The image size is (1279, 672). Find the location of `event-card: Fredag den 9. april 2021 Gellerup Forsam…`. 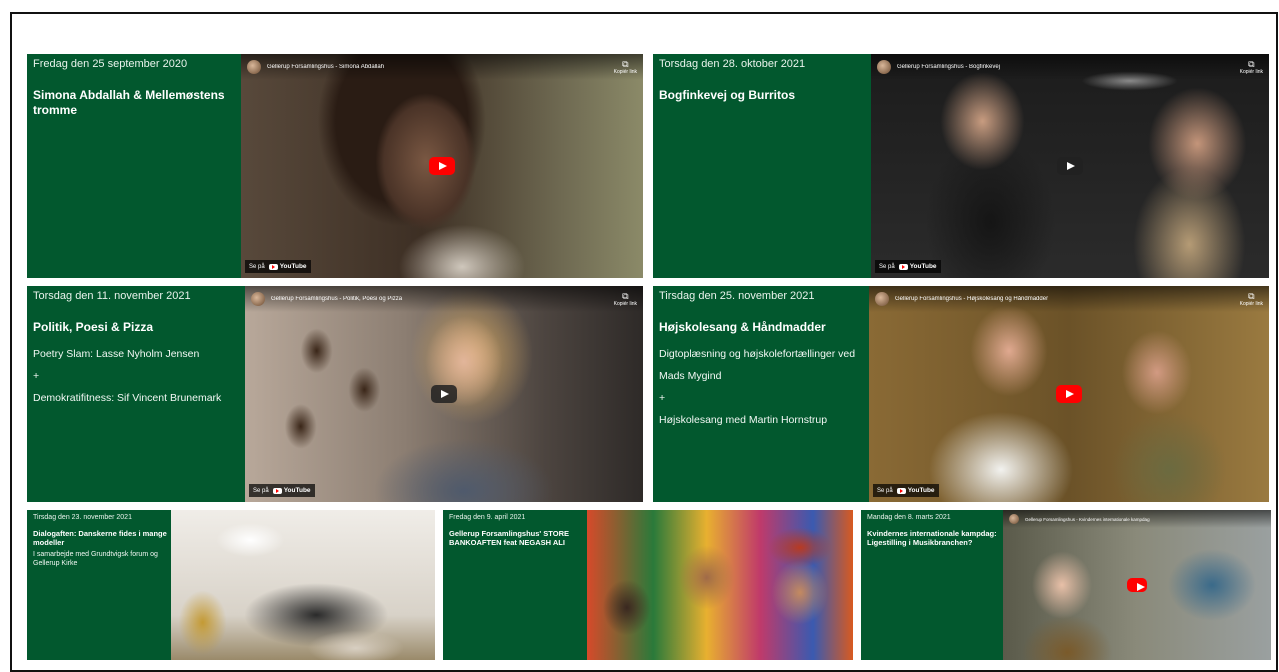

event-card: Fredag den 9. april 2021 Gellerup Forsam… is located at coordinates (648, 585).